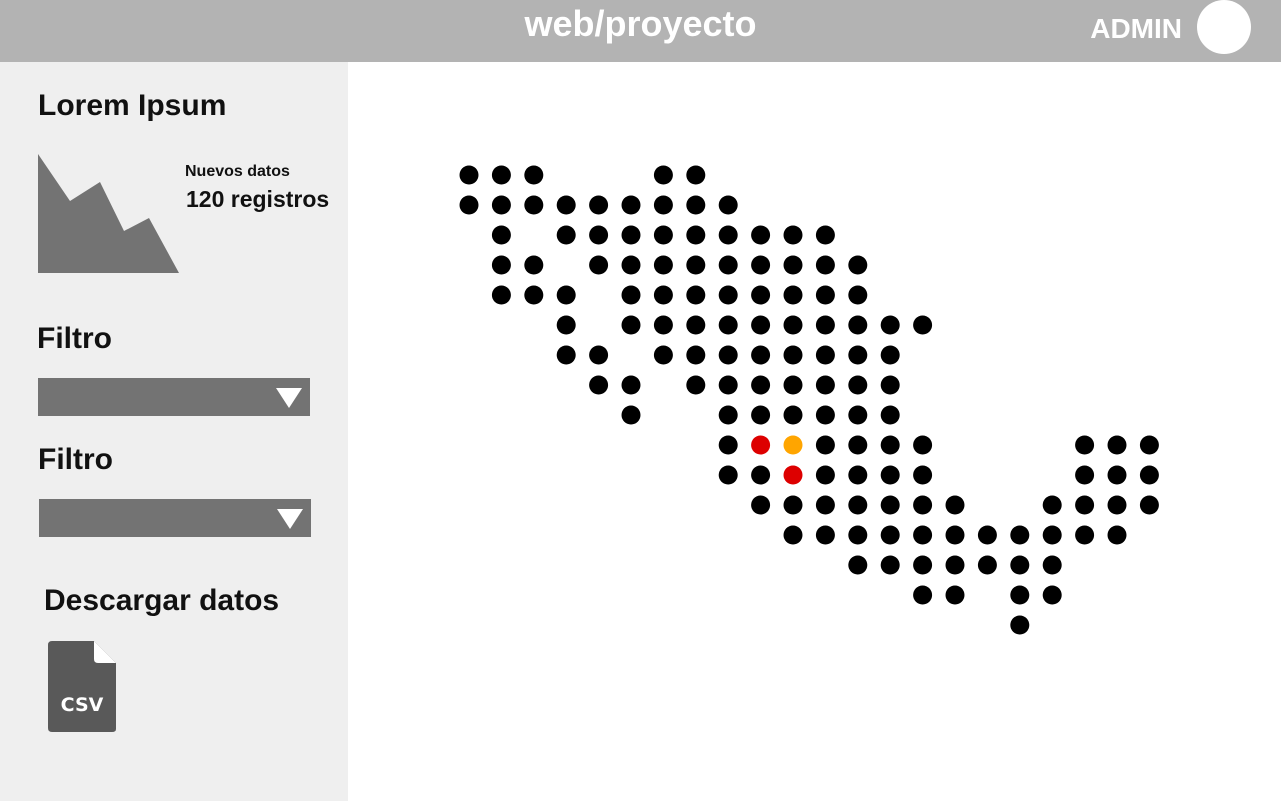  What do you see at coordinates (174, 397) in the screenshot?
I see `filter-1-select` at bounding box center [174, 397].